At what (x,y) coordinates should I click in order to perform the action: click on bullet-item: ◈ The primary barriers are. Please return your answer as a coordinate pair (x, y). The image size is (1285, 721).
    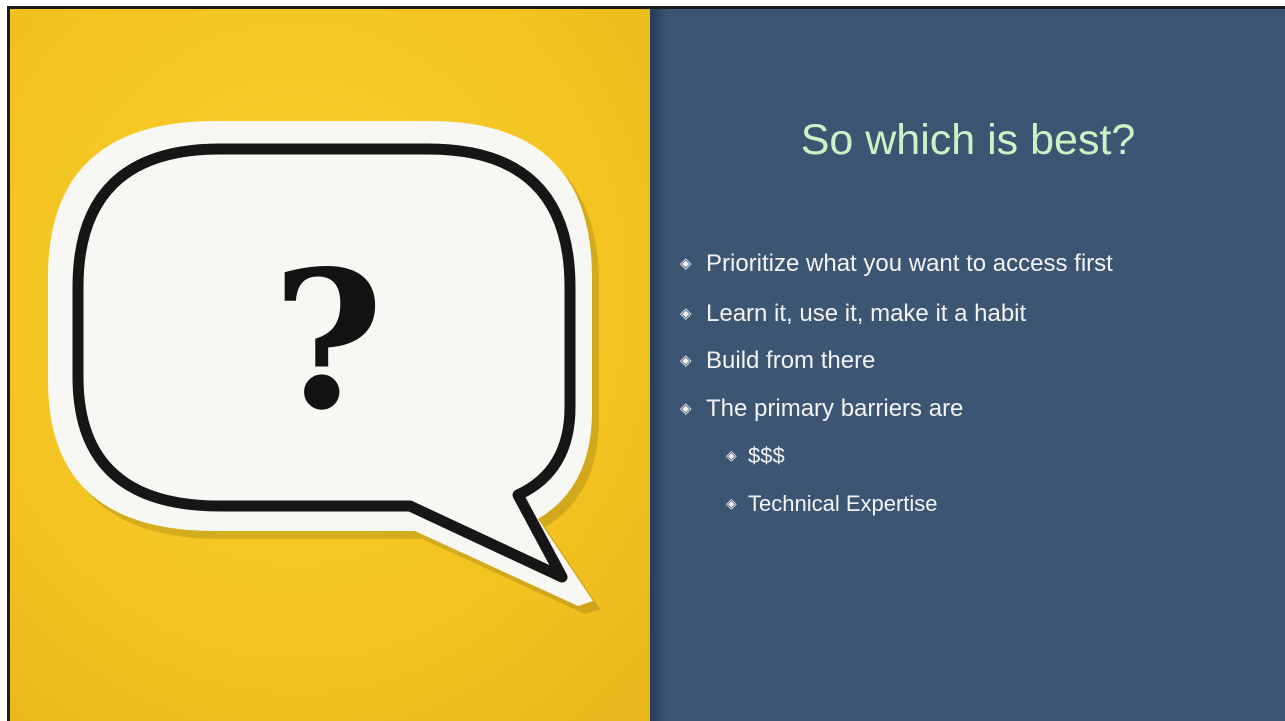
    Looking at the image, I should click on (821, 409).